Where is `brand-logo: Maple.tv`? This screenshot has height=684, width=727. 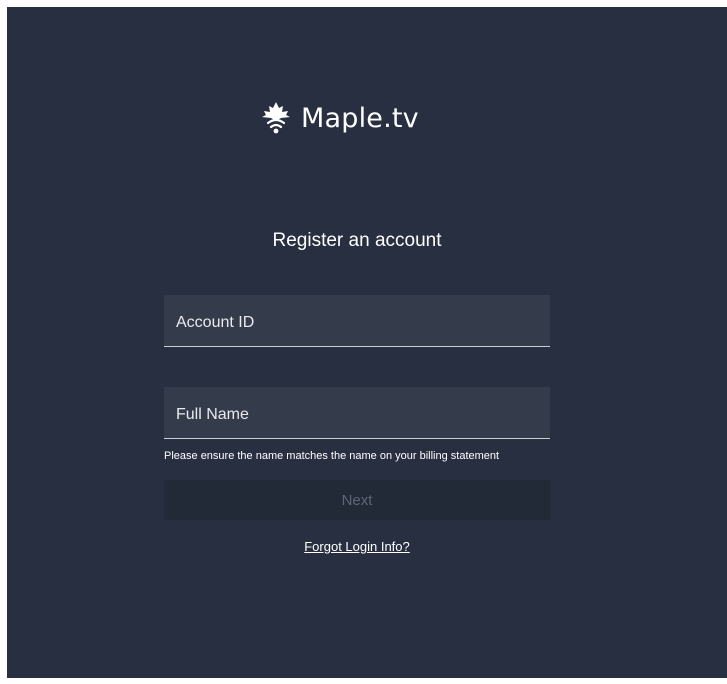
brand-logo: Maple.tv is located at coordinates (340, 118).